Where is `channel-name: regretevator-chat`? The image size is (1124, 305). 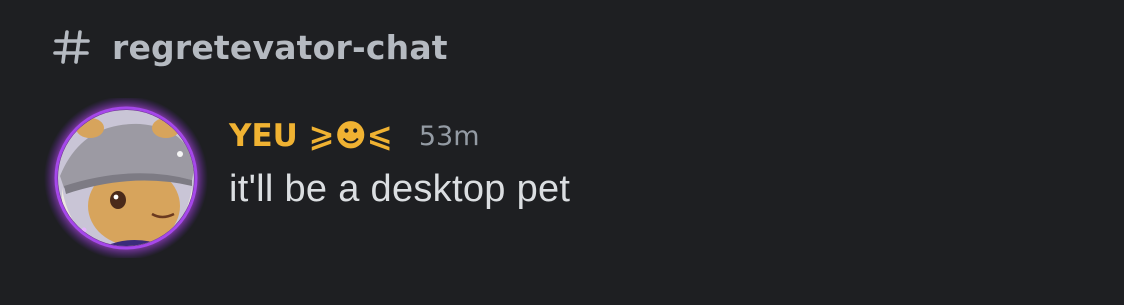 channel-name: regretevator-chat is located at coordinates (280, 47).